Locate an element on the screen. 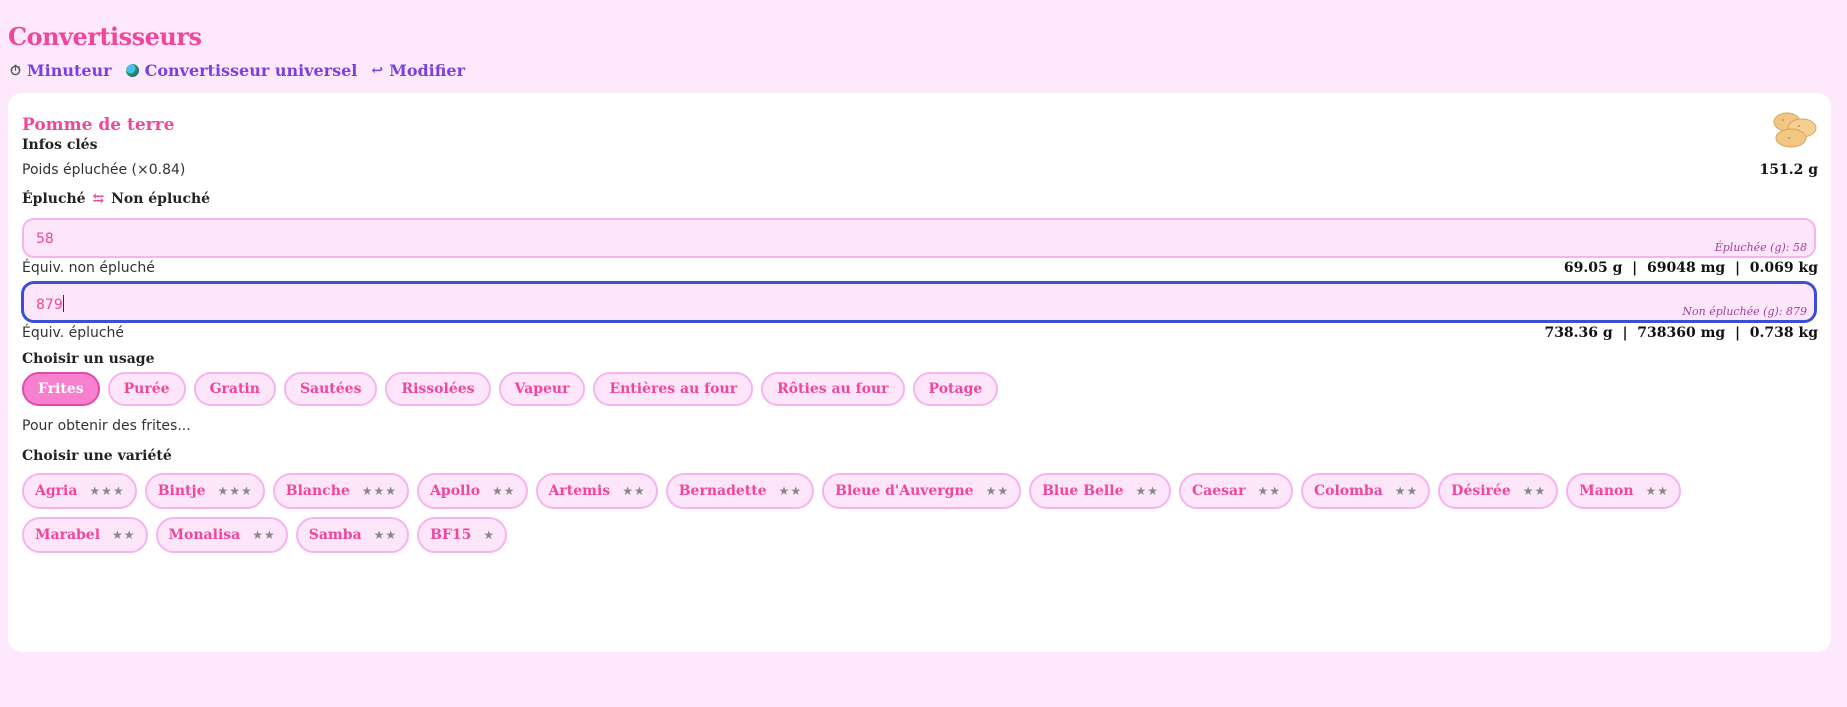  variety-name: Bintje is located at coordinates (181, 491).